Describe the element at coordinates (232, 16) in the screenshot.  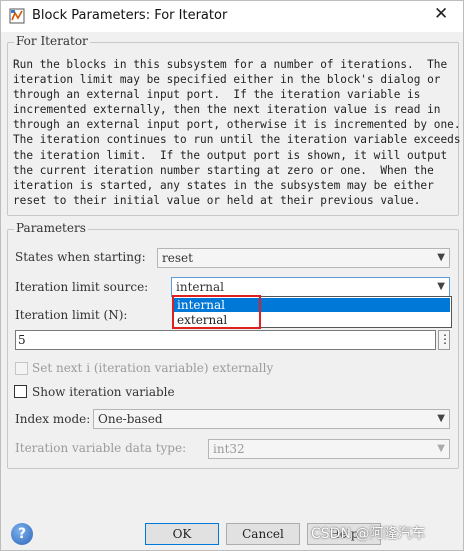
I see `title-bar: Block Parameters: For Iterator ✕` at that location.